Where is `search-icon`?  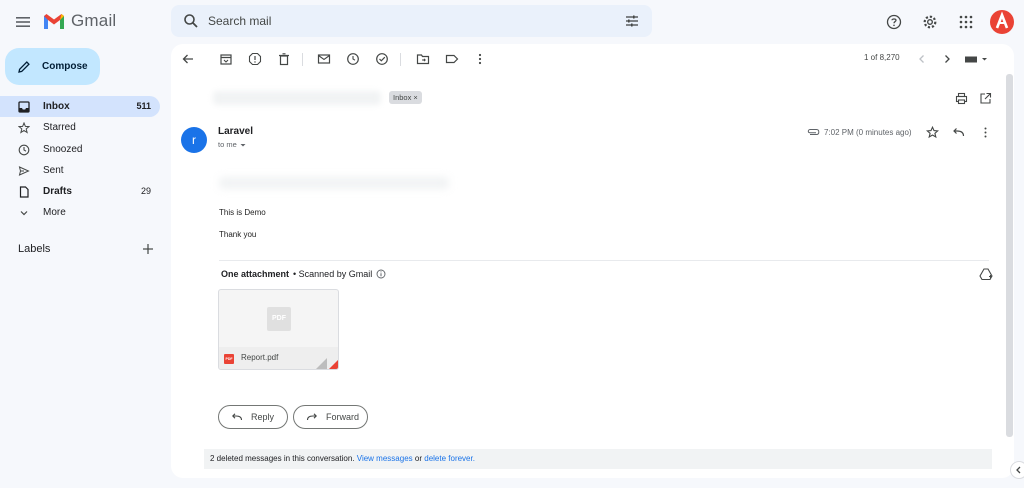
search-icon is located at coordinates (191, 21).